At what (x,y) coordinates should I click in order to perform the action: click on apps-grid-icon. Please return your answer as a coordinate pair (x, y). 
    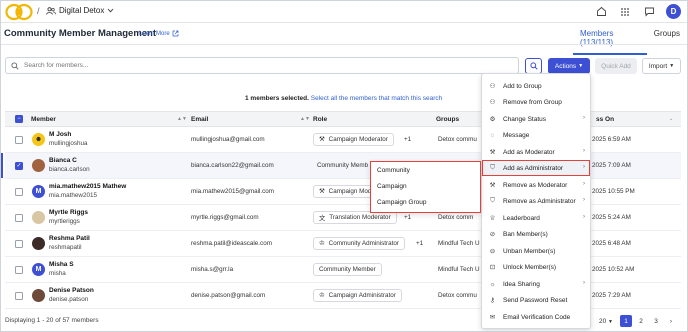
    Looking at the image, I should click on (625, 12).